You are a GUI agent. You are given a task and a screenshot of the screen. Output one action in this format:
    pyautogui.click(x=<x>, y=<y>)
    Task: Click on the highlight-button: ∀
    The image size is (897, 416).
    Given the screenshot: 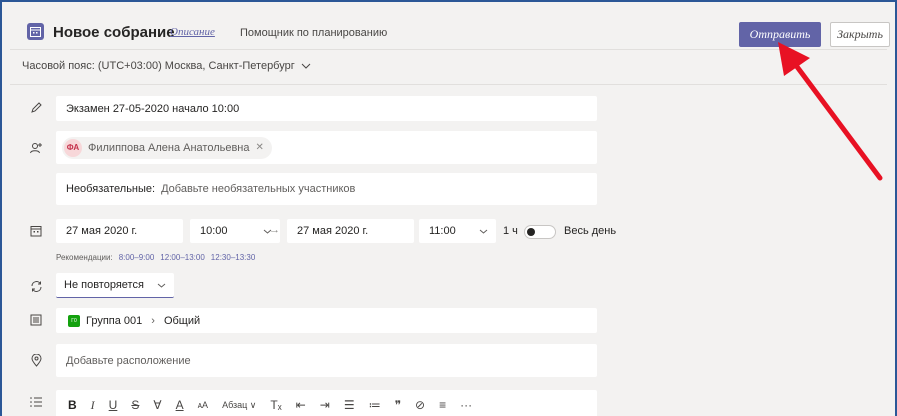 What is the action you would take?
    pyautogui.click(x=157, y=405)
    